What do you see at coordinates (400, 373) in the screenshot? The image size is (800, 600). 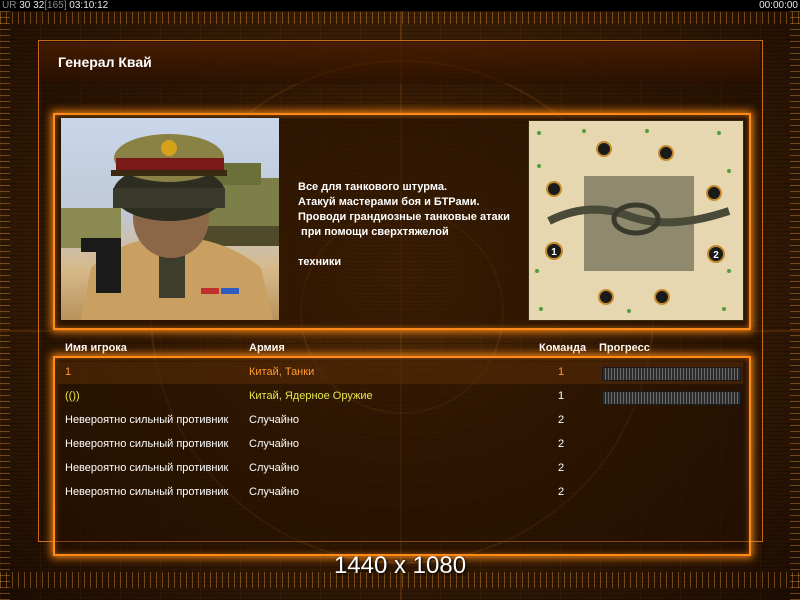 I see `player-row: 1 Китай, Танки 1` at bounding box center [400, 373].